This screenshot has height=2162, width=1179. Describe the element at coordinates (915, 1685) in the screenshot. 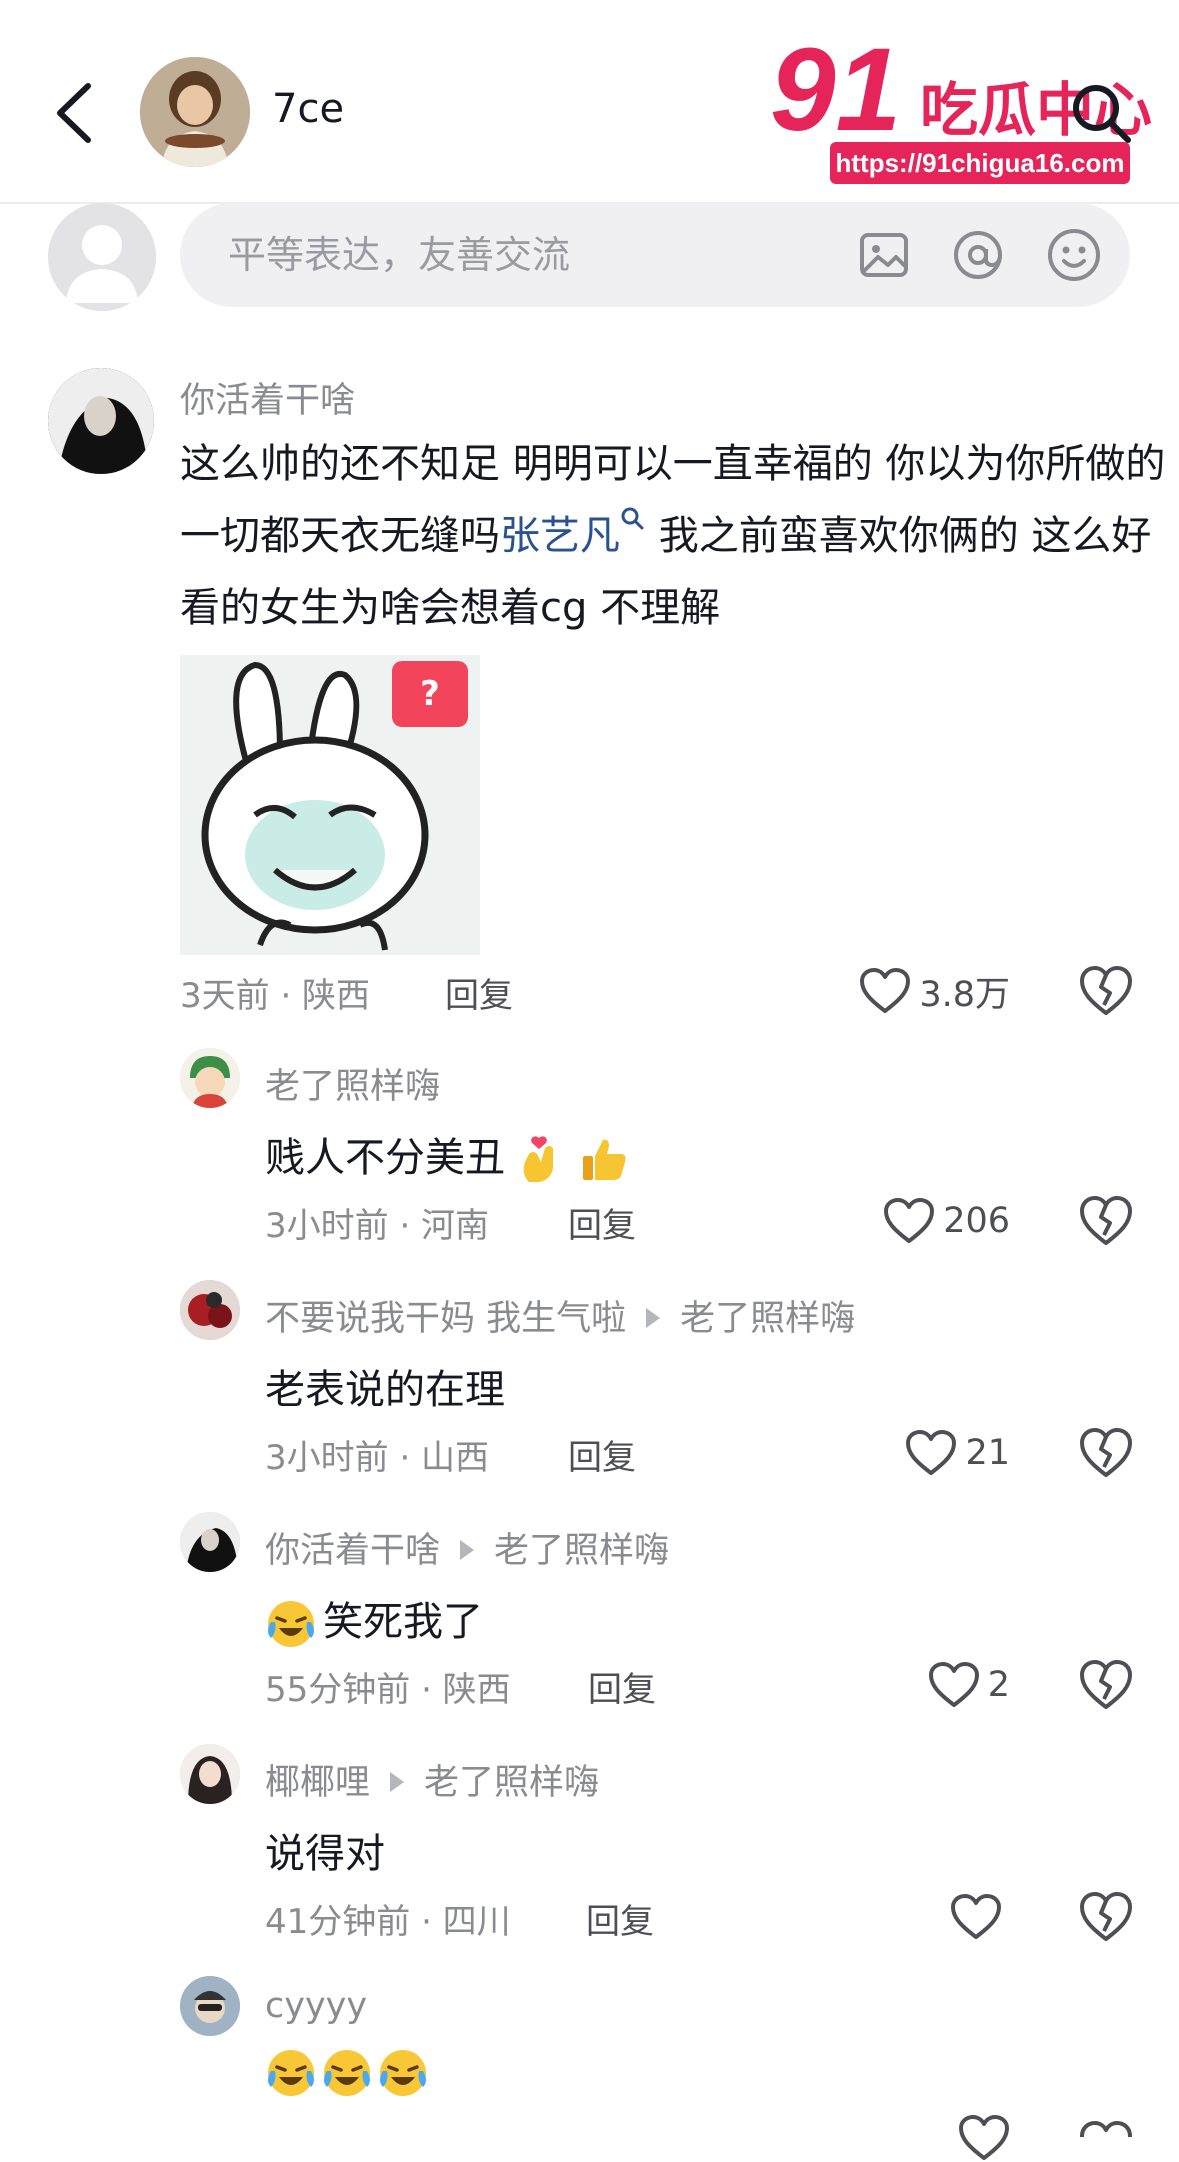

I see `like-button: 2` at that location.